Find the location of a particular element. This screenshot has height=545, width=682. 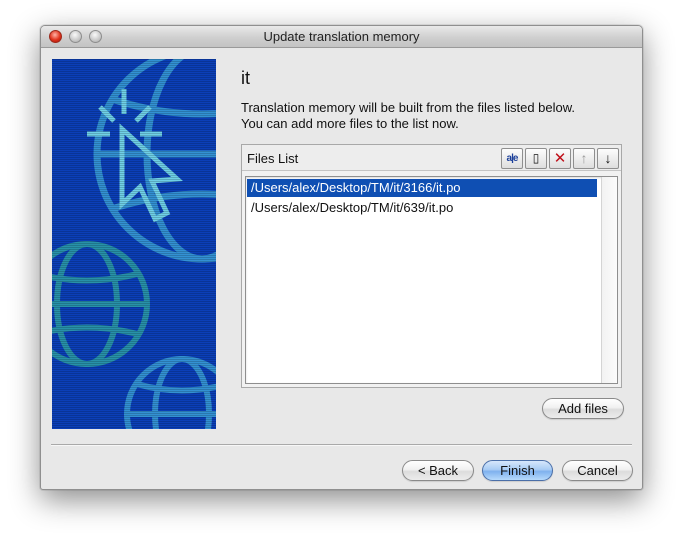

new-entry-button: ▯ is located at coordinates (536, 158).